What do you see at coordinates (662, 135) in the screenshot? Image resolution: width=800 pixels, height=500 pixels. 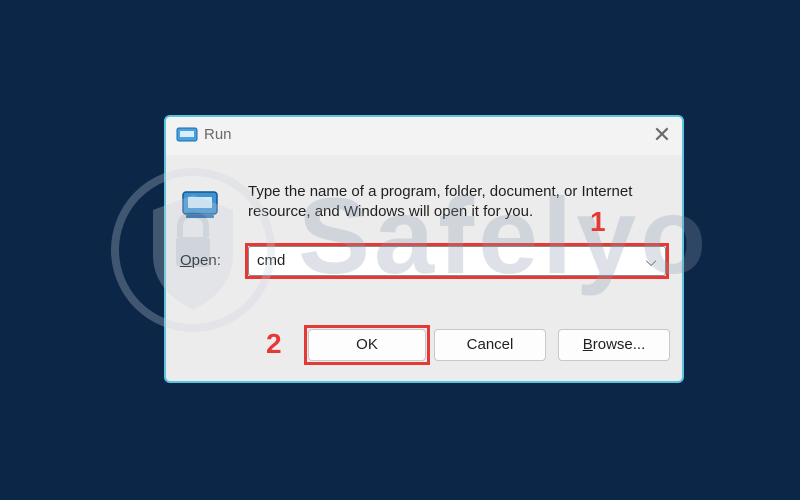 I see `close-icon: ✕` at bounding box center [662, 135].